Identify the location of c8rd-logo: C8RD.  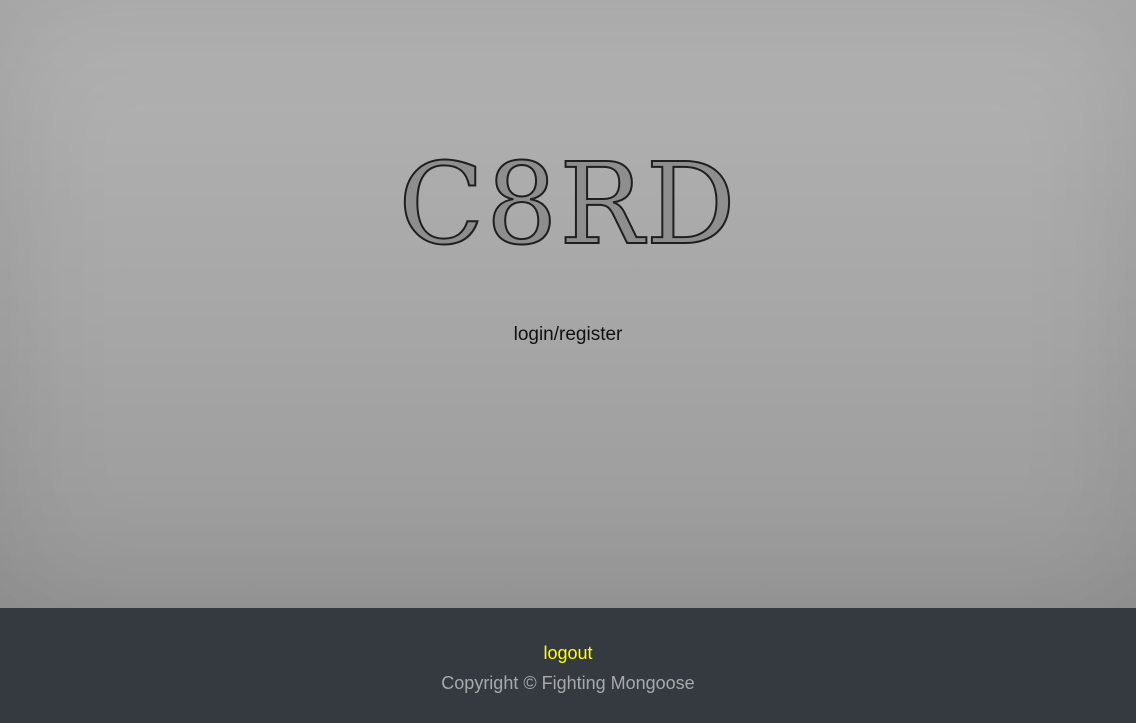
(567, 205).